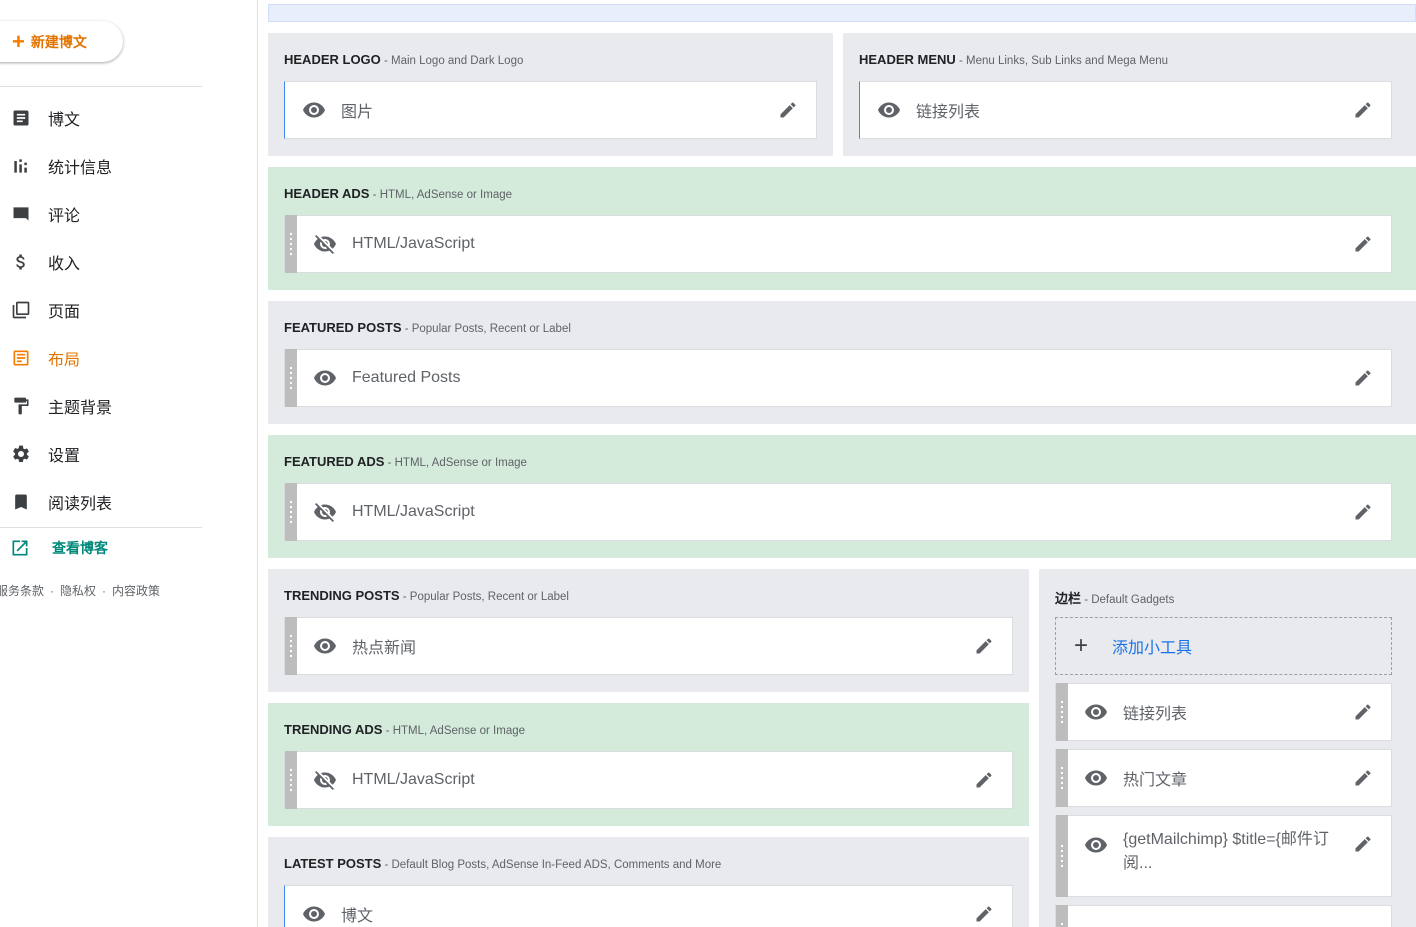 The height and width of the screenshot is (927, 1416). What do you see at coordinates (136, 591) in the screenshot?
I see `content-policy-link: 内容政策` at bounding box center [136, 591].